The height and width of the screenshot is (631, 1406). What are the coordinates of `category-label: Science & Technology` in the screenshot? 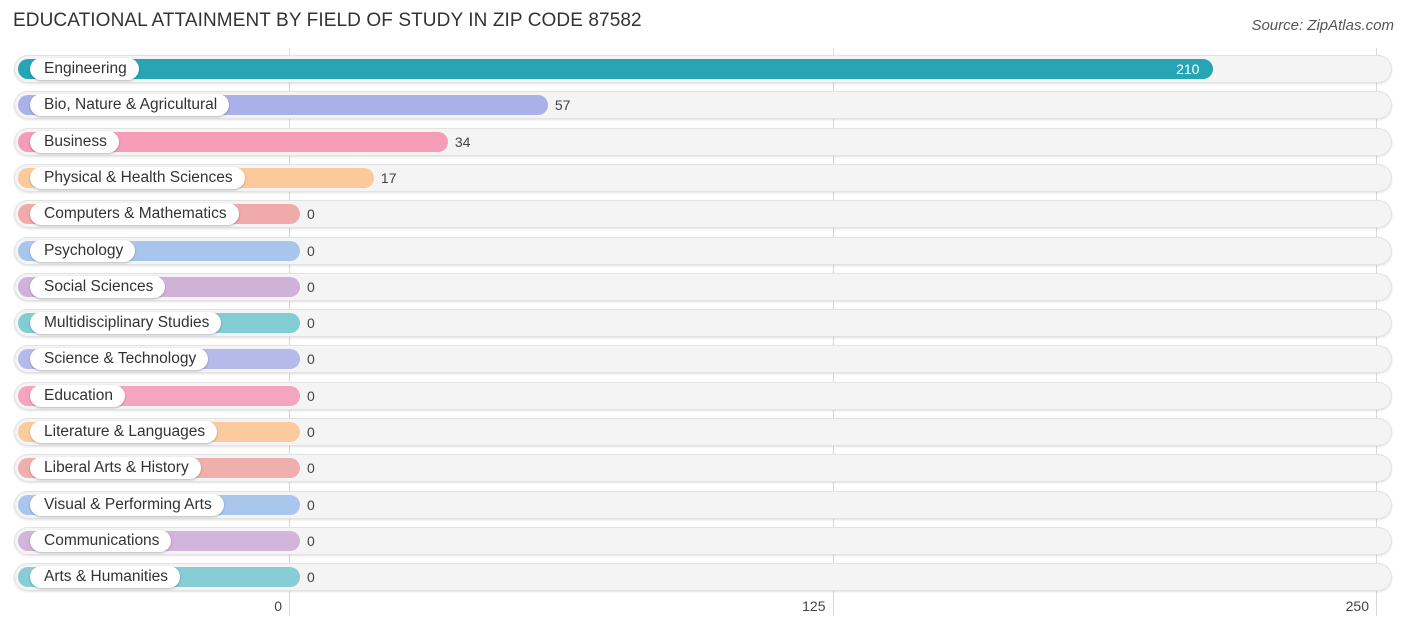 It's located at (119, 359).